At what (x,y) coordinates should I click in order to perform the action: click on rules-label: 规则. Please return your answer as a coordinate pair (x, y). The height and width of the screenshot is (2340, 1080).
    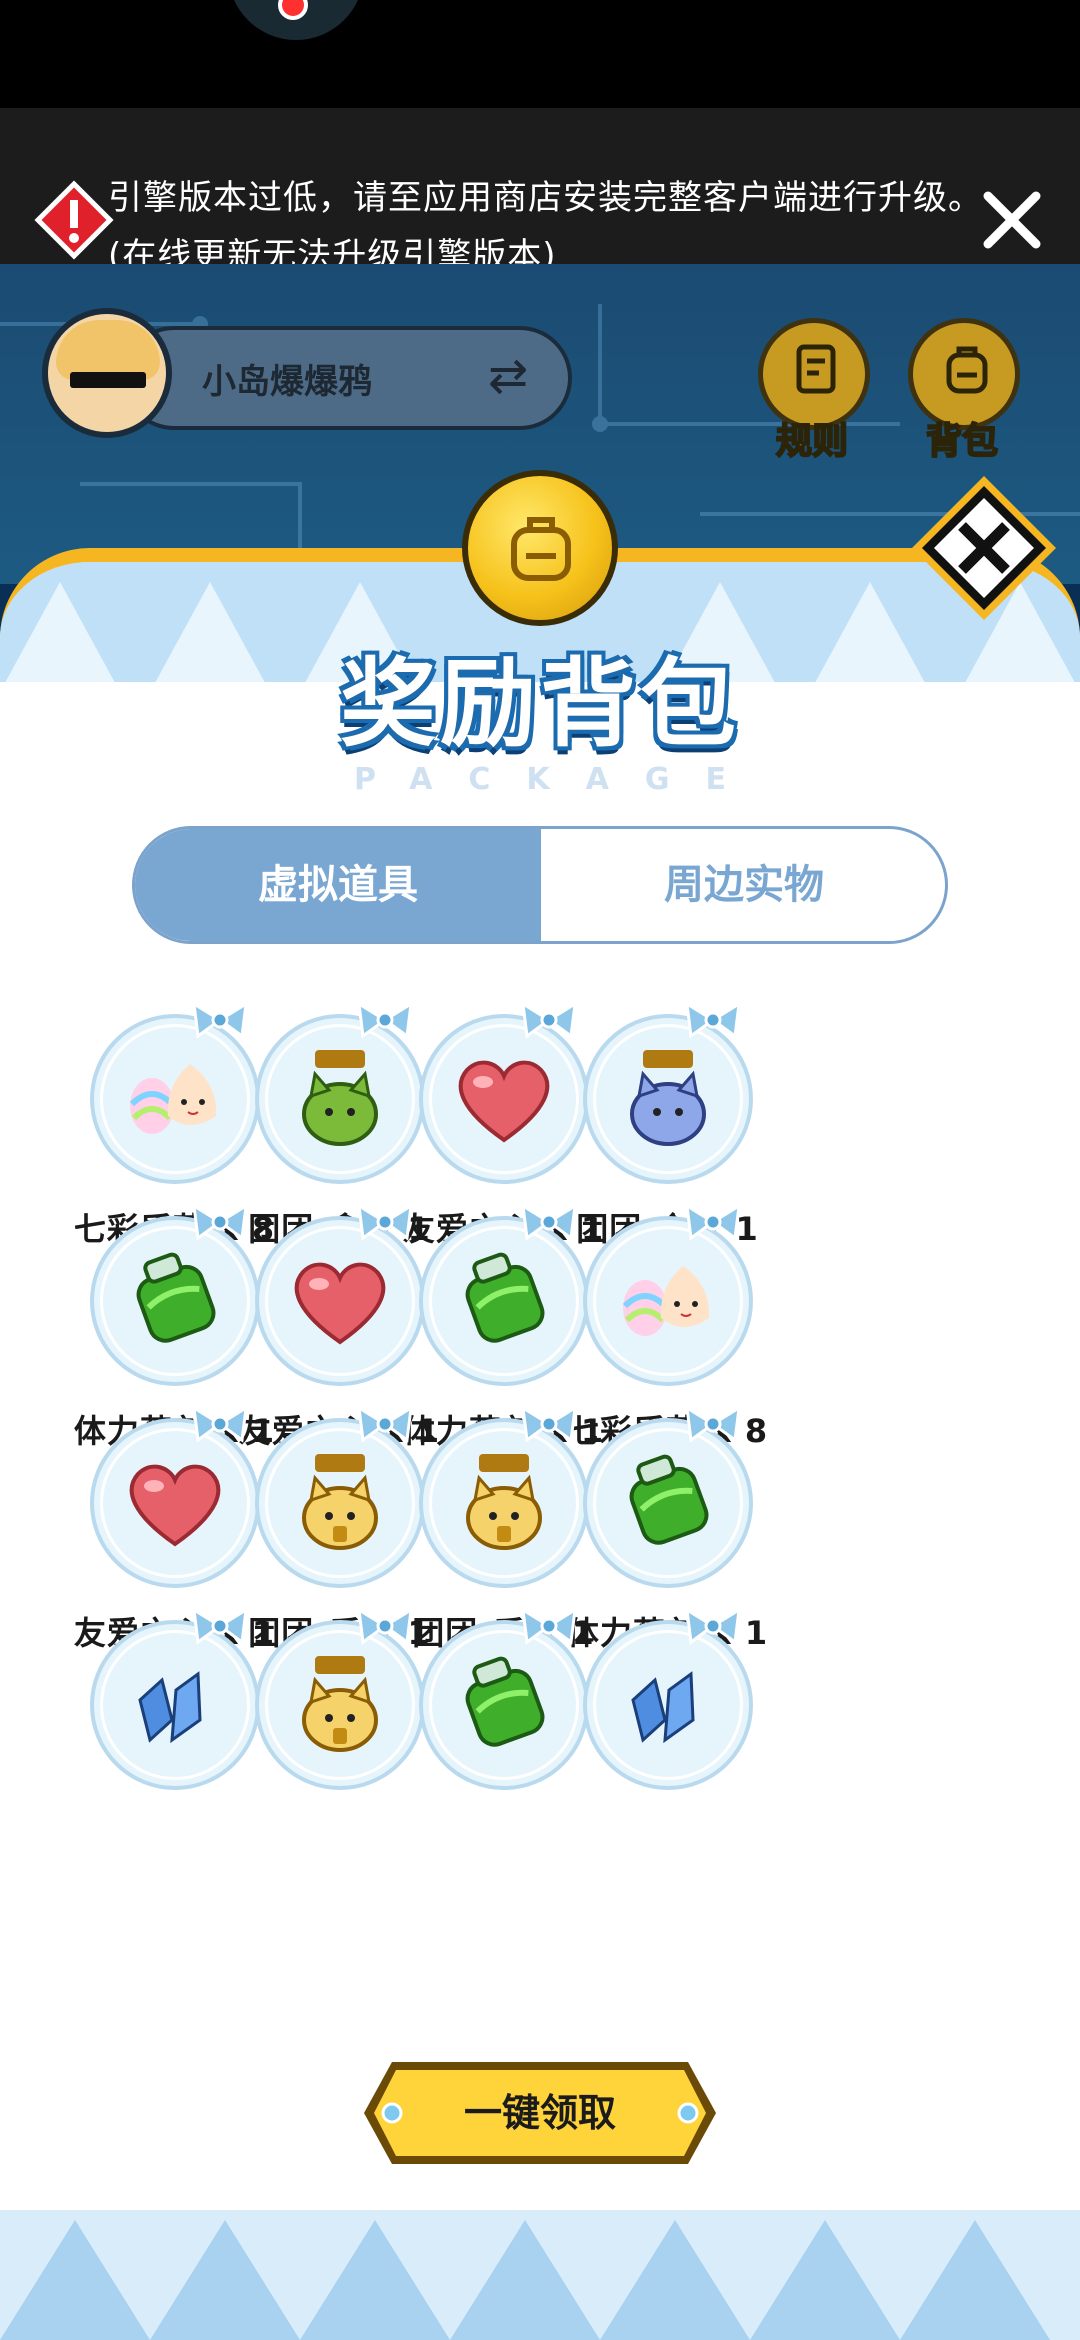
    Looking at the image, I should click on (812, 441).